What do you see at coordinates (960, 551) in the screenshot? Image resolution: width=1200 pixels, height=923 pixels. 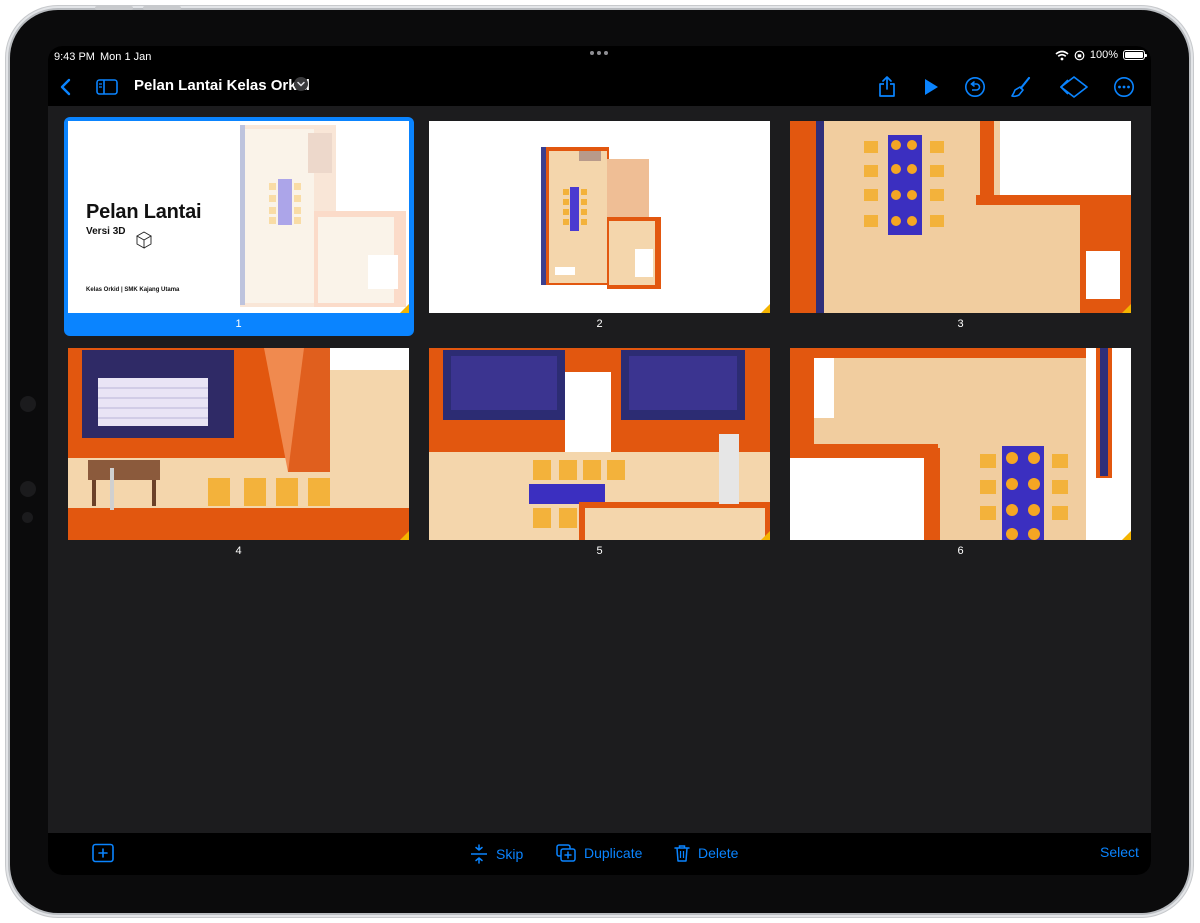 I see `slide-number: 6` at bounding box center [960, 551].